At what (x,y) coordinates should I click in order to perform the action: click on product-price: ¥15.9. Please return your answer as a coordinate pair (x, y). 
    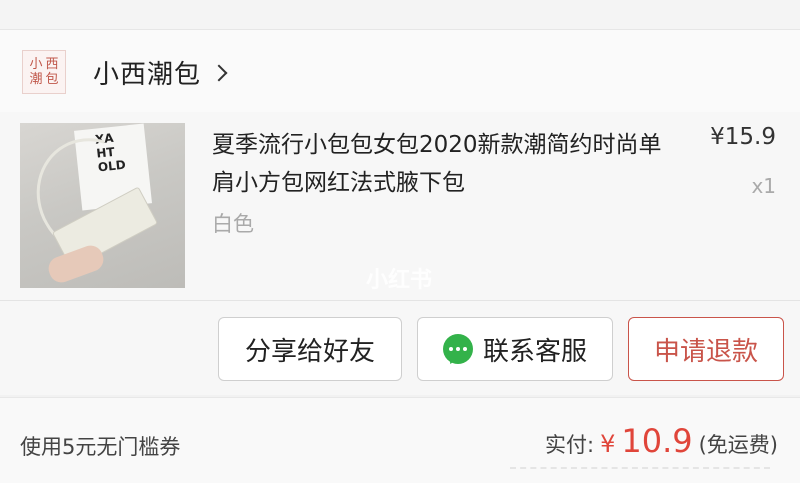
    Looking at the image, I should click on (743, 137).